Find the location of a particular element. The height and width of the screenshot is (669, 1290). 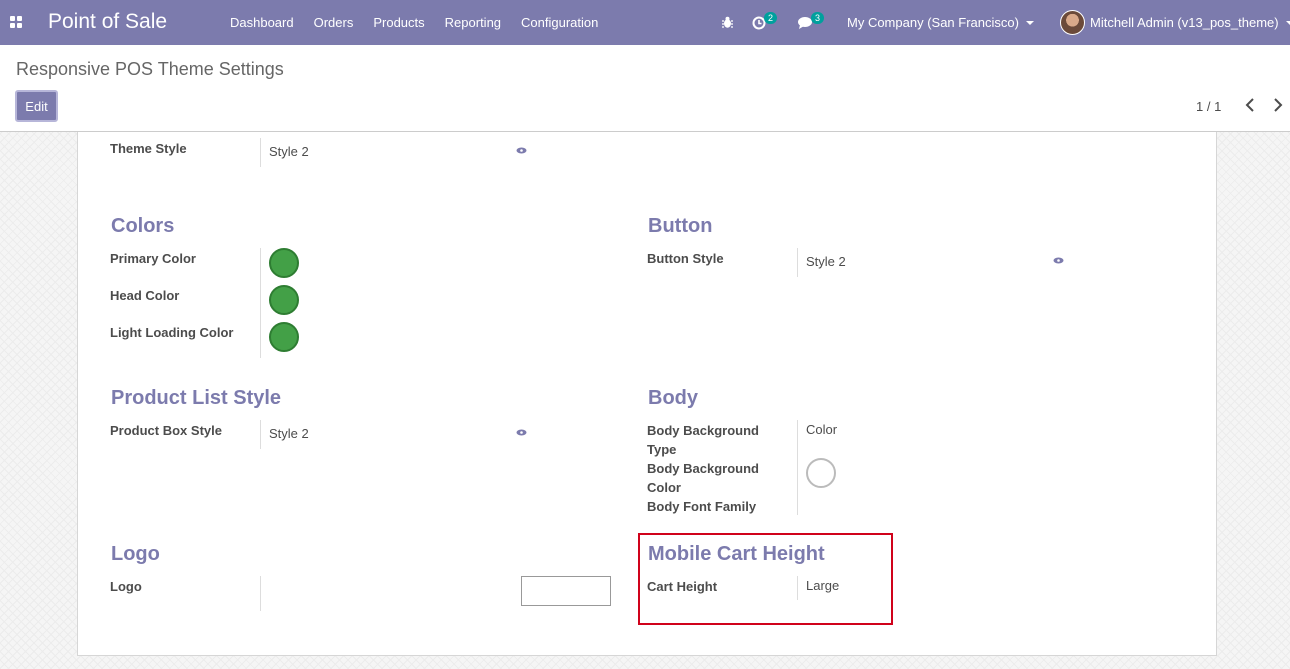

product-list-group-title: Product List Style is located at coordinates (196, 398).